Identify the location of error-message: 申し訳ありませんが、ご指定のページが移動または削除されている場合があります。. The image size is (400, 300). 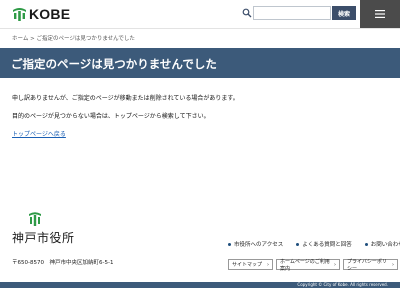
(125, 98).